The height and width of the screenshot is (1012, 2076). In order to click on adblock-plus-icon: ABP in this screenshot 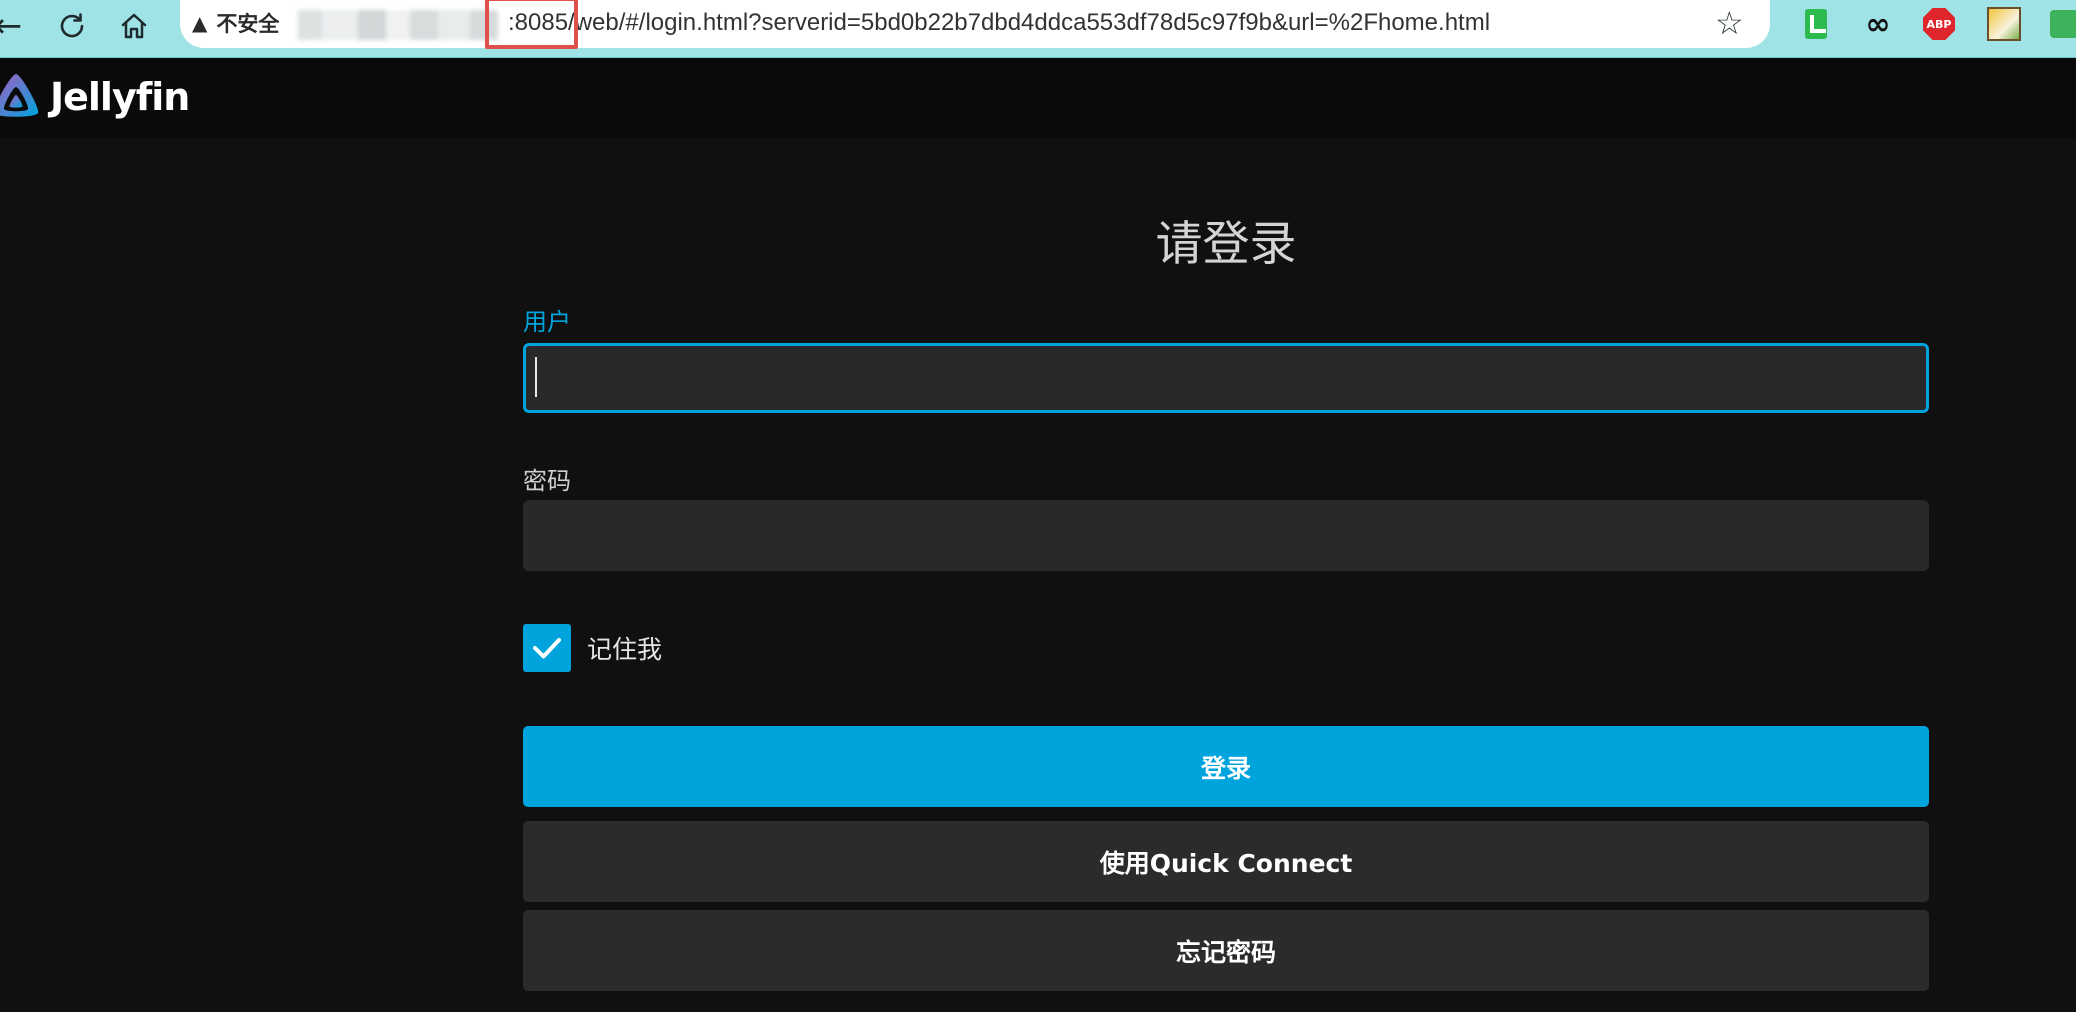, I will do `click(1939, 24)`.